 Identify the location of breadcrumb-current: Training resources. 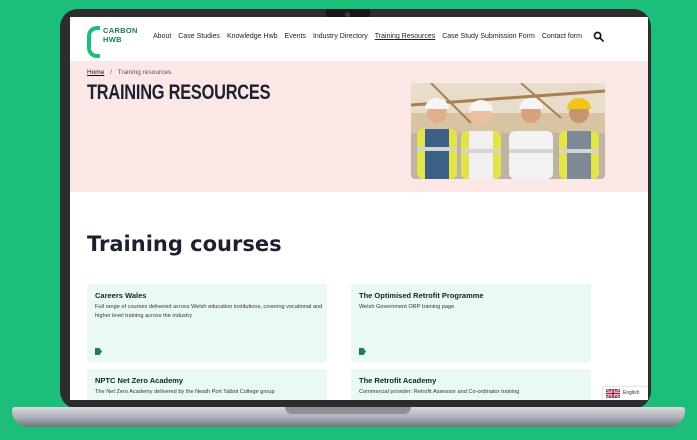
(144, 72).